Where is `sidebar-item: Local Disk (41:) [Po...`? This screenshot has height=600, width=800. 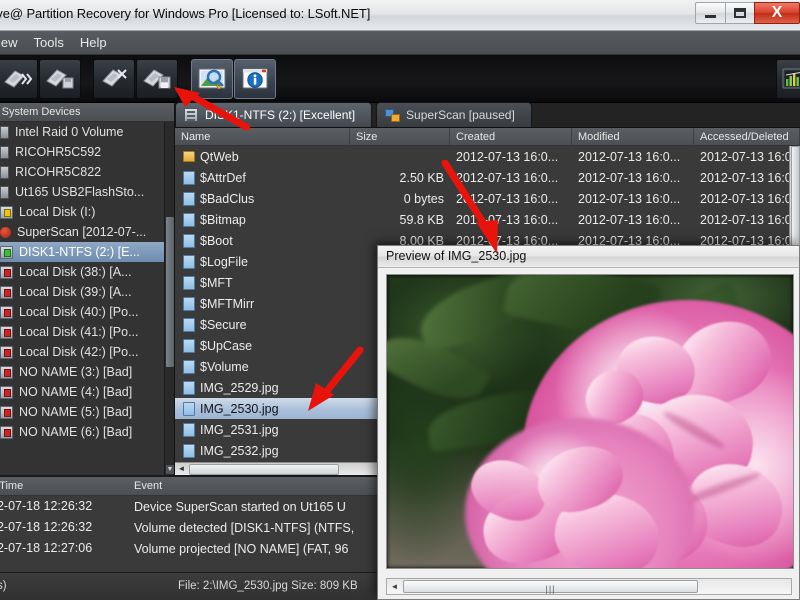 sidebar-item: Local Disk (41:) [Po... is located at coordinates (87, 332).